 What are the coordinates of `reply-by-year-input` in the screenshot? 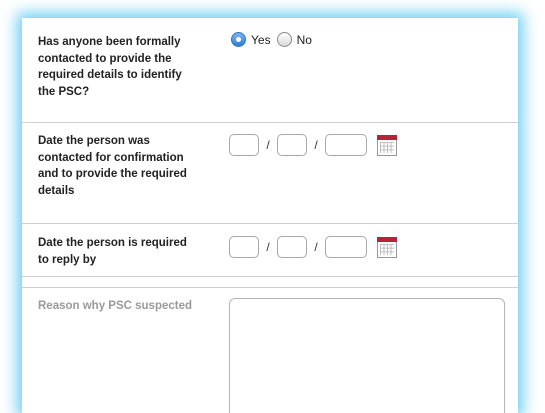 It's located at (346, 247).